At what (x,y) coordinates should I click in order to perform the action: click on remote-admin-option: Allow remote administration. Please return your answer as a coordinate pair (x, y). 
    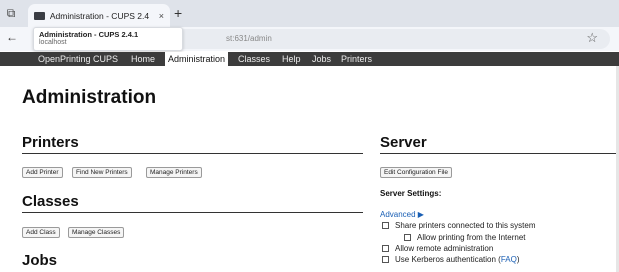
    Looking at the image, I should click on (437, 248).